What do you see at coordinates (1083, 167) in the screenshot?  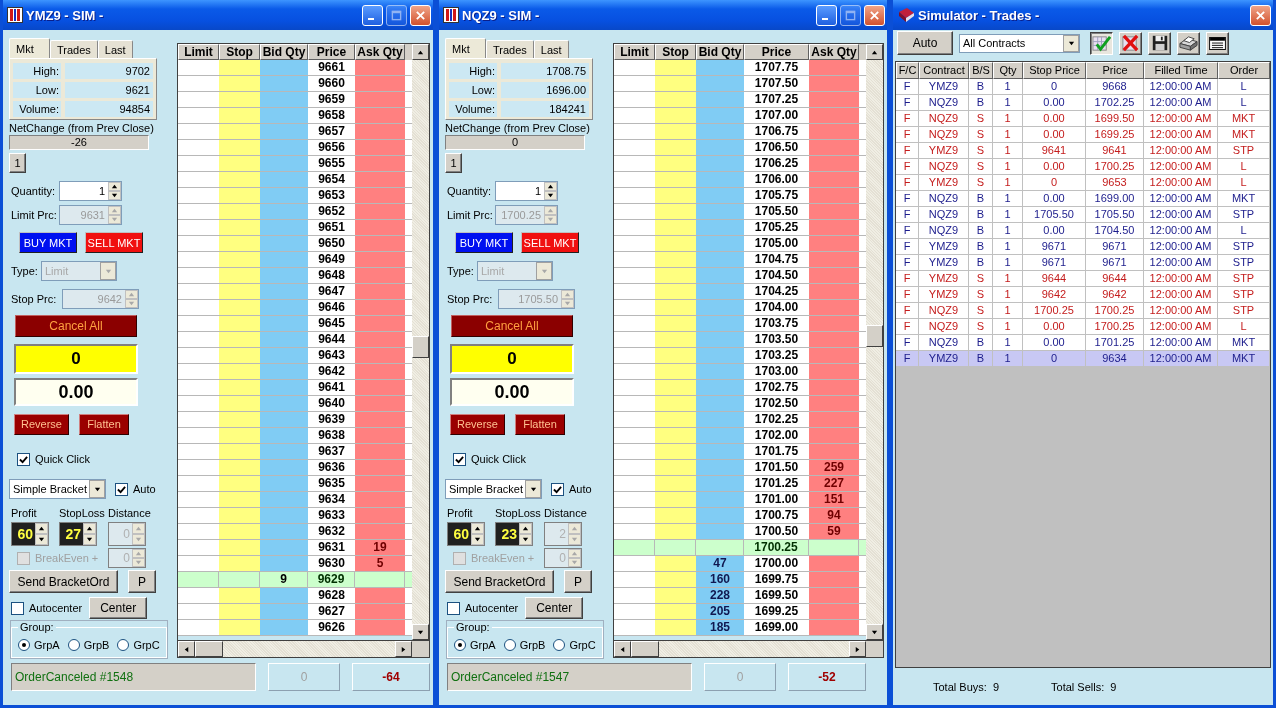 I see `table-row: F NQZ9 S 1 0.00 1700.25 12:00:00 AM L` at bounding box center [1083, 167].